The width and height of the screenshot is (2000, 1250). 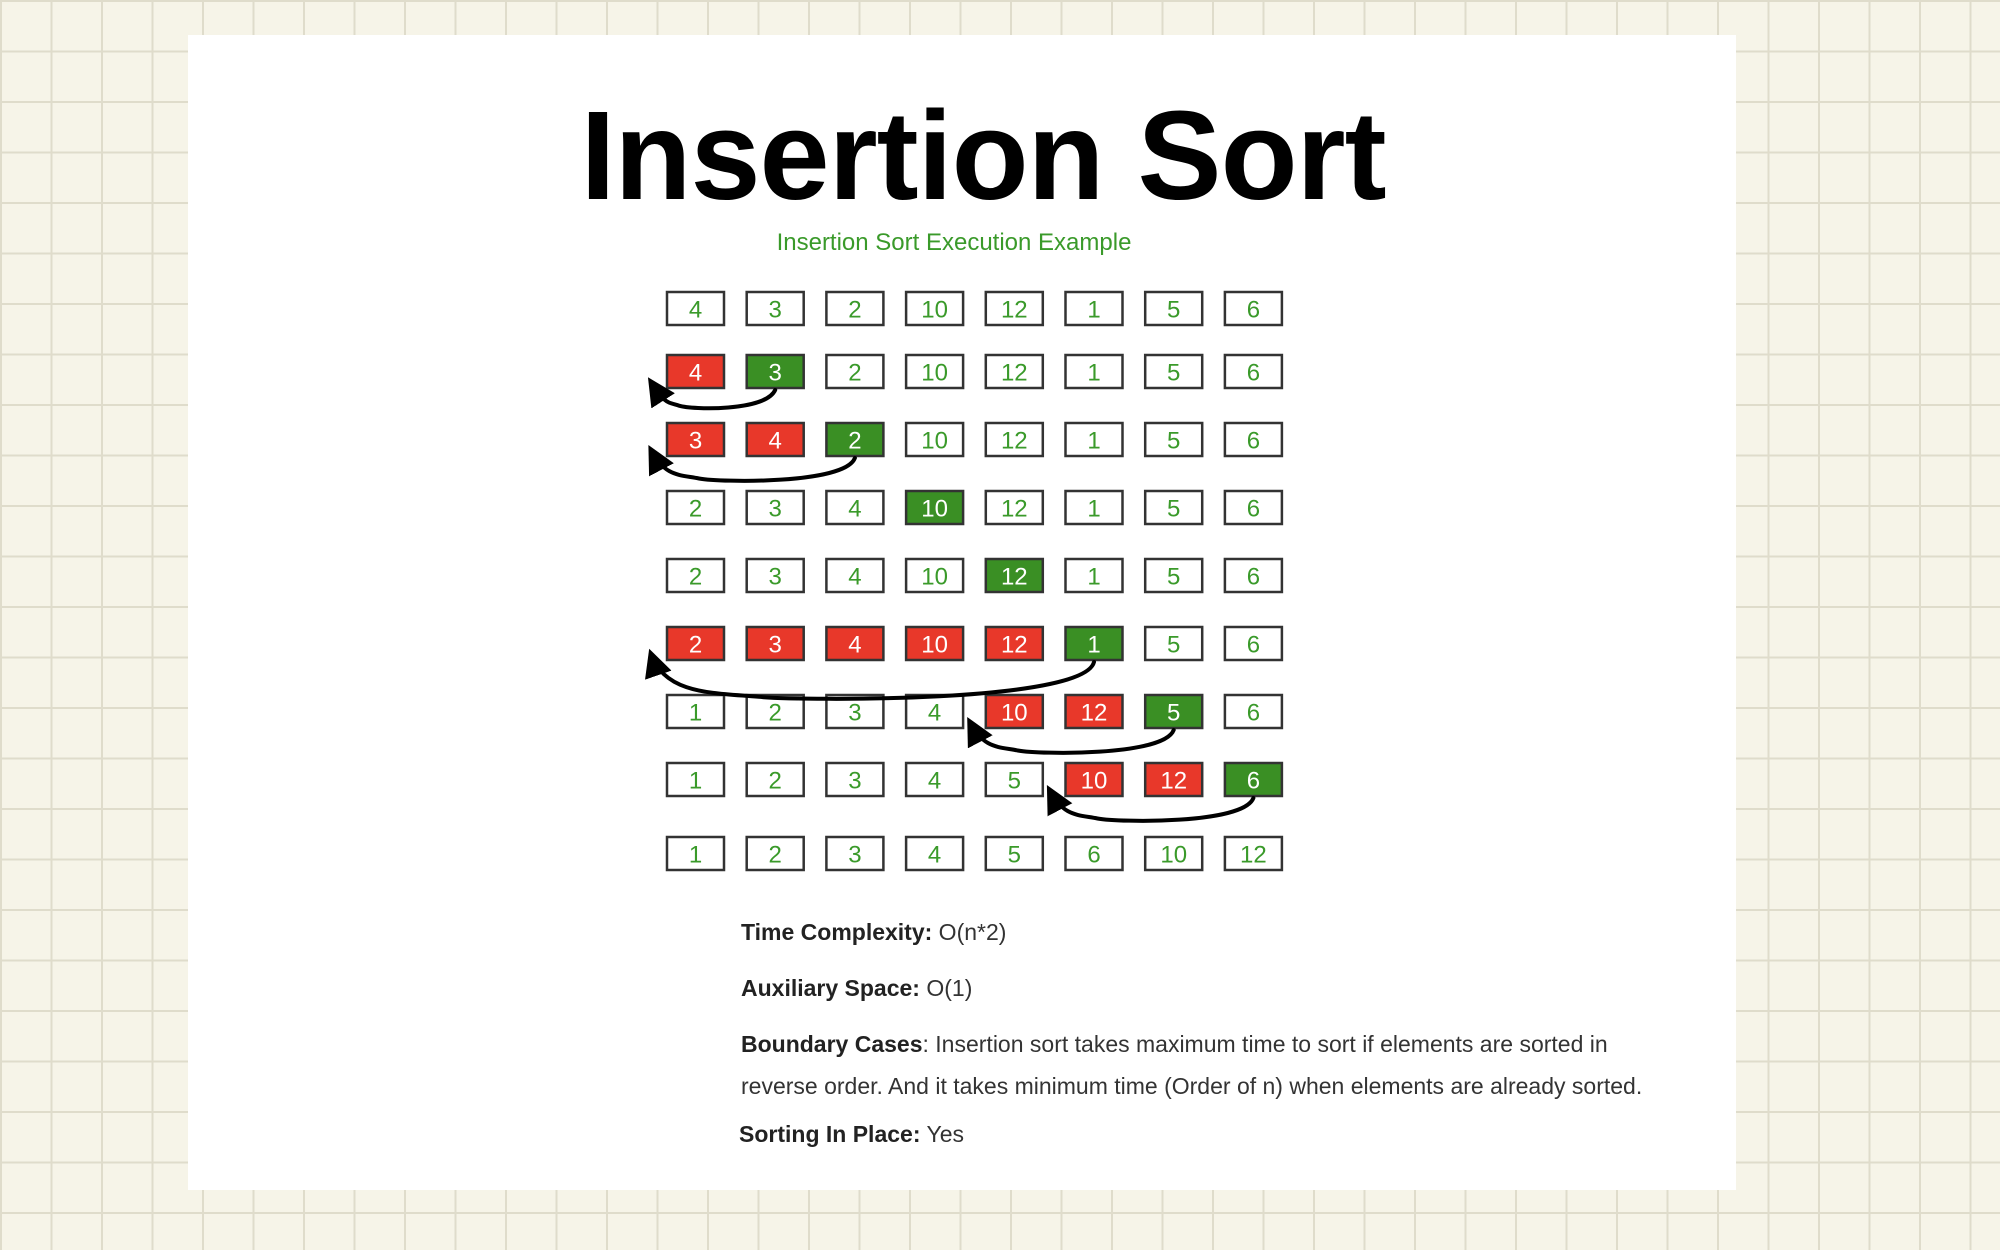 What do you see at coordinates (974, 779) in the screenshot?
I see `sort-step-row: 1 2 3 4 5 10 12 6` at bounding box center [974, 779].